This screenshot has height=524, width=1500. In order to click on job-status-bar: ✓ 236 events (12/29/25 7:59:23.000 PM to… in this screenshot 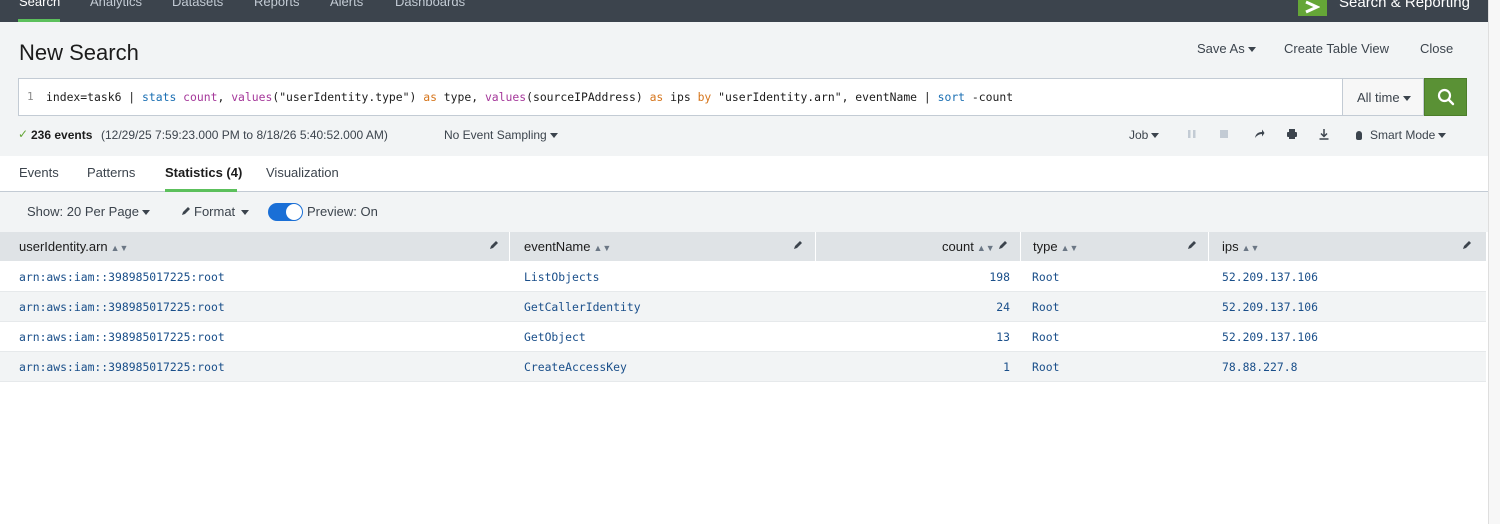, I will do `click(744, 136)`.